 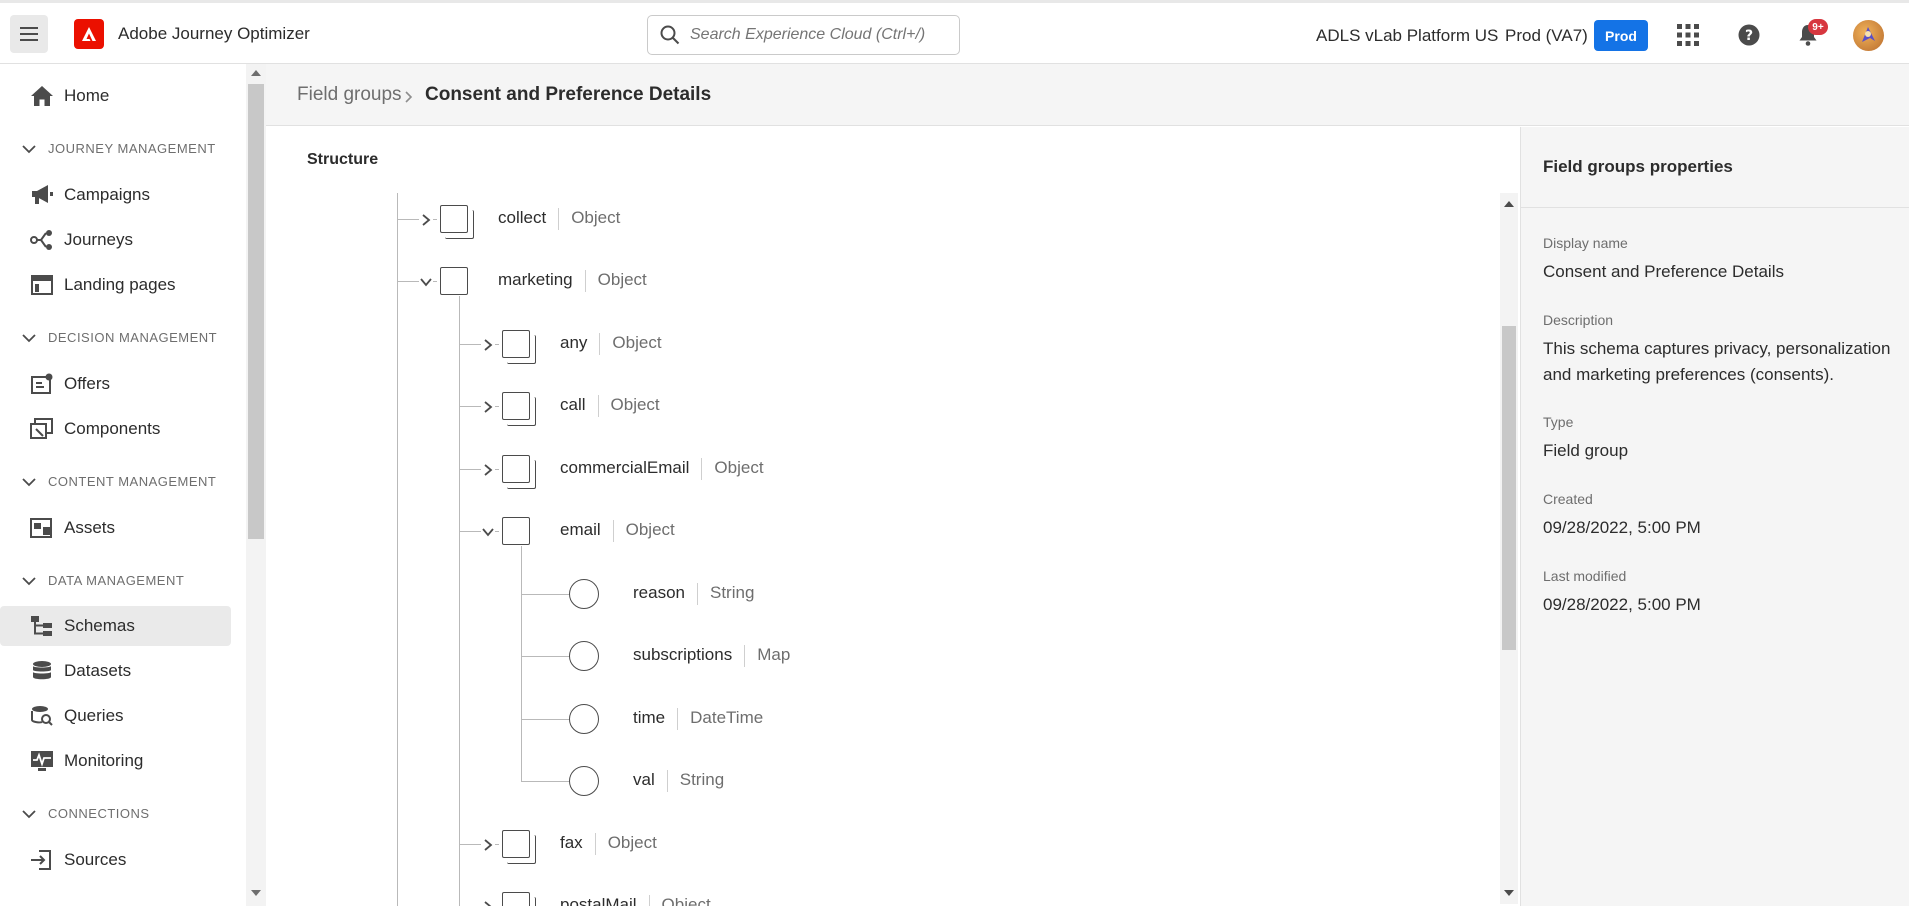 I want to click on tree-scrollbar-thumb, so click(x=1509, y=488).